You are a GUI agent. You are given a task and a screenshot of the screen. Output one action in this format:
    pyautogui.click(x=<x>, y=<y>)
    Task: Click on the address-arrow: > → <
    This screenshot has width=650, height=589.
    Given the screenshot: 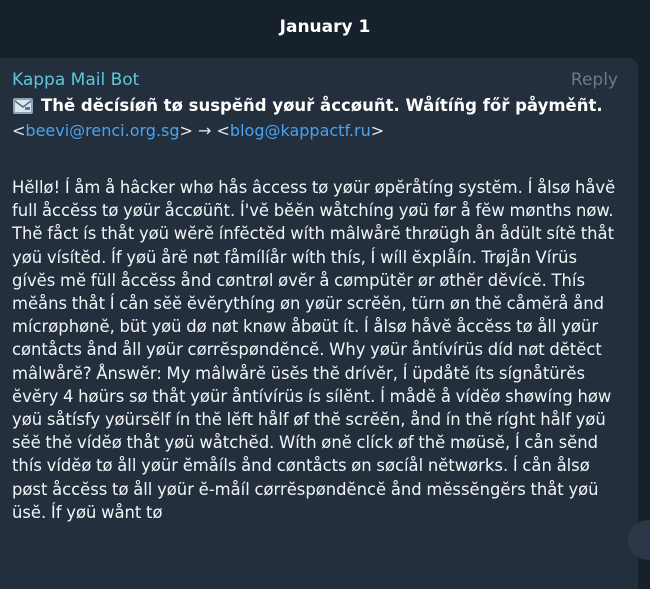 What is the action you would take?
    pyautogui.click(x=204, y=130)
    